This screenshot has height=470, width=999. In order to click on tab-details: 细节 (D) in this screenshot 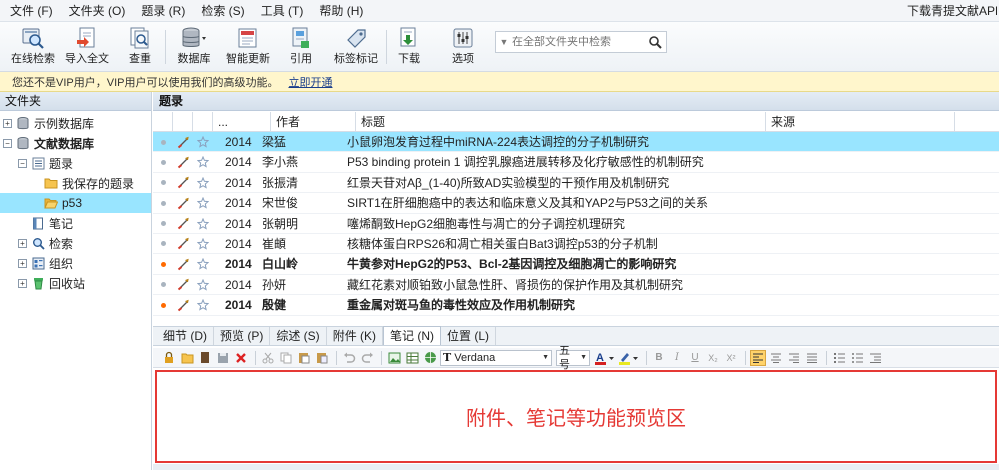, I will do `click(185, 336)`.